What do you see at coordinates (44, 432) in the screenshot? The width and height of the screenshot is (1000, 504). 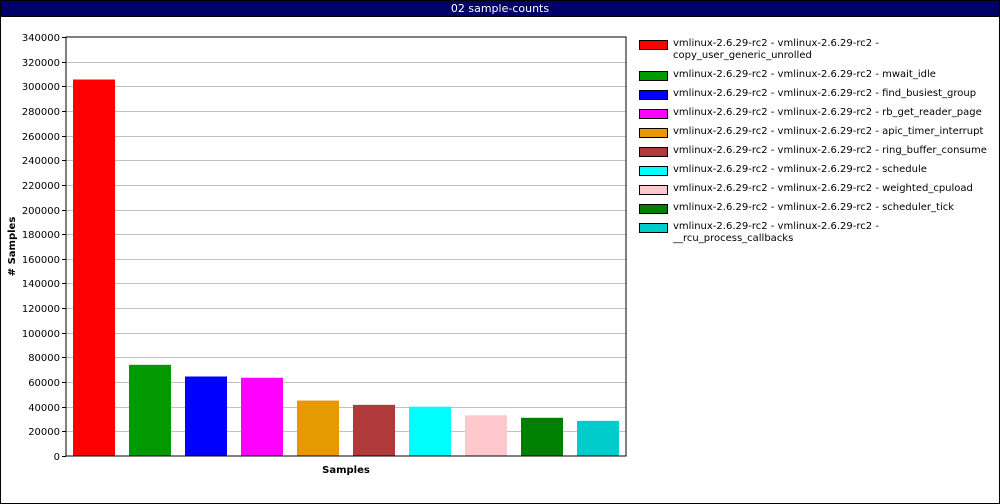 I see `y-tick-label: 20000` at bounding box center [44, 432].